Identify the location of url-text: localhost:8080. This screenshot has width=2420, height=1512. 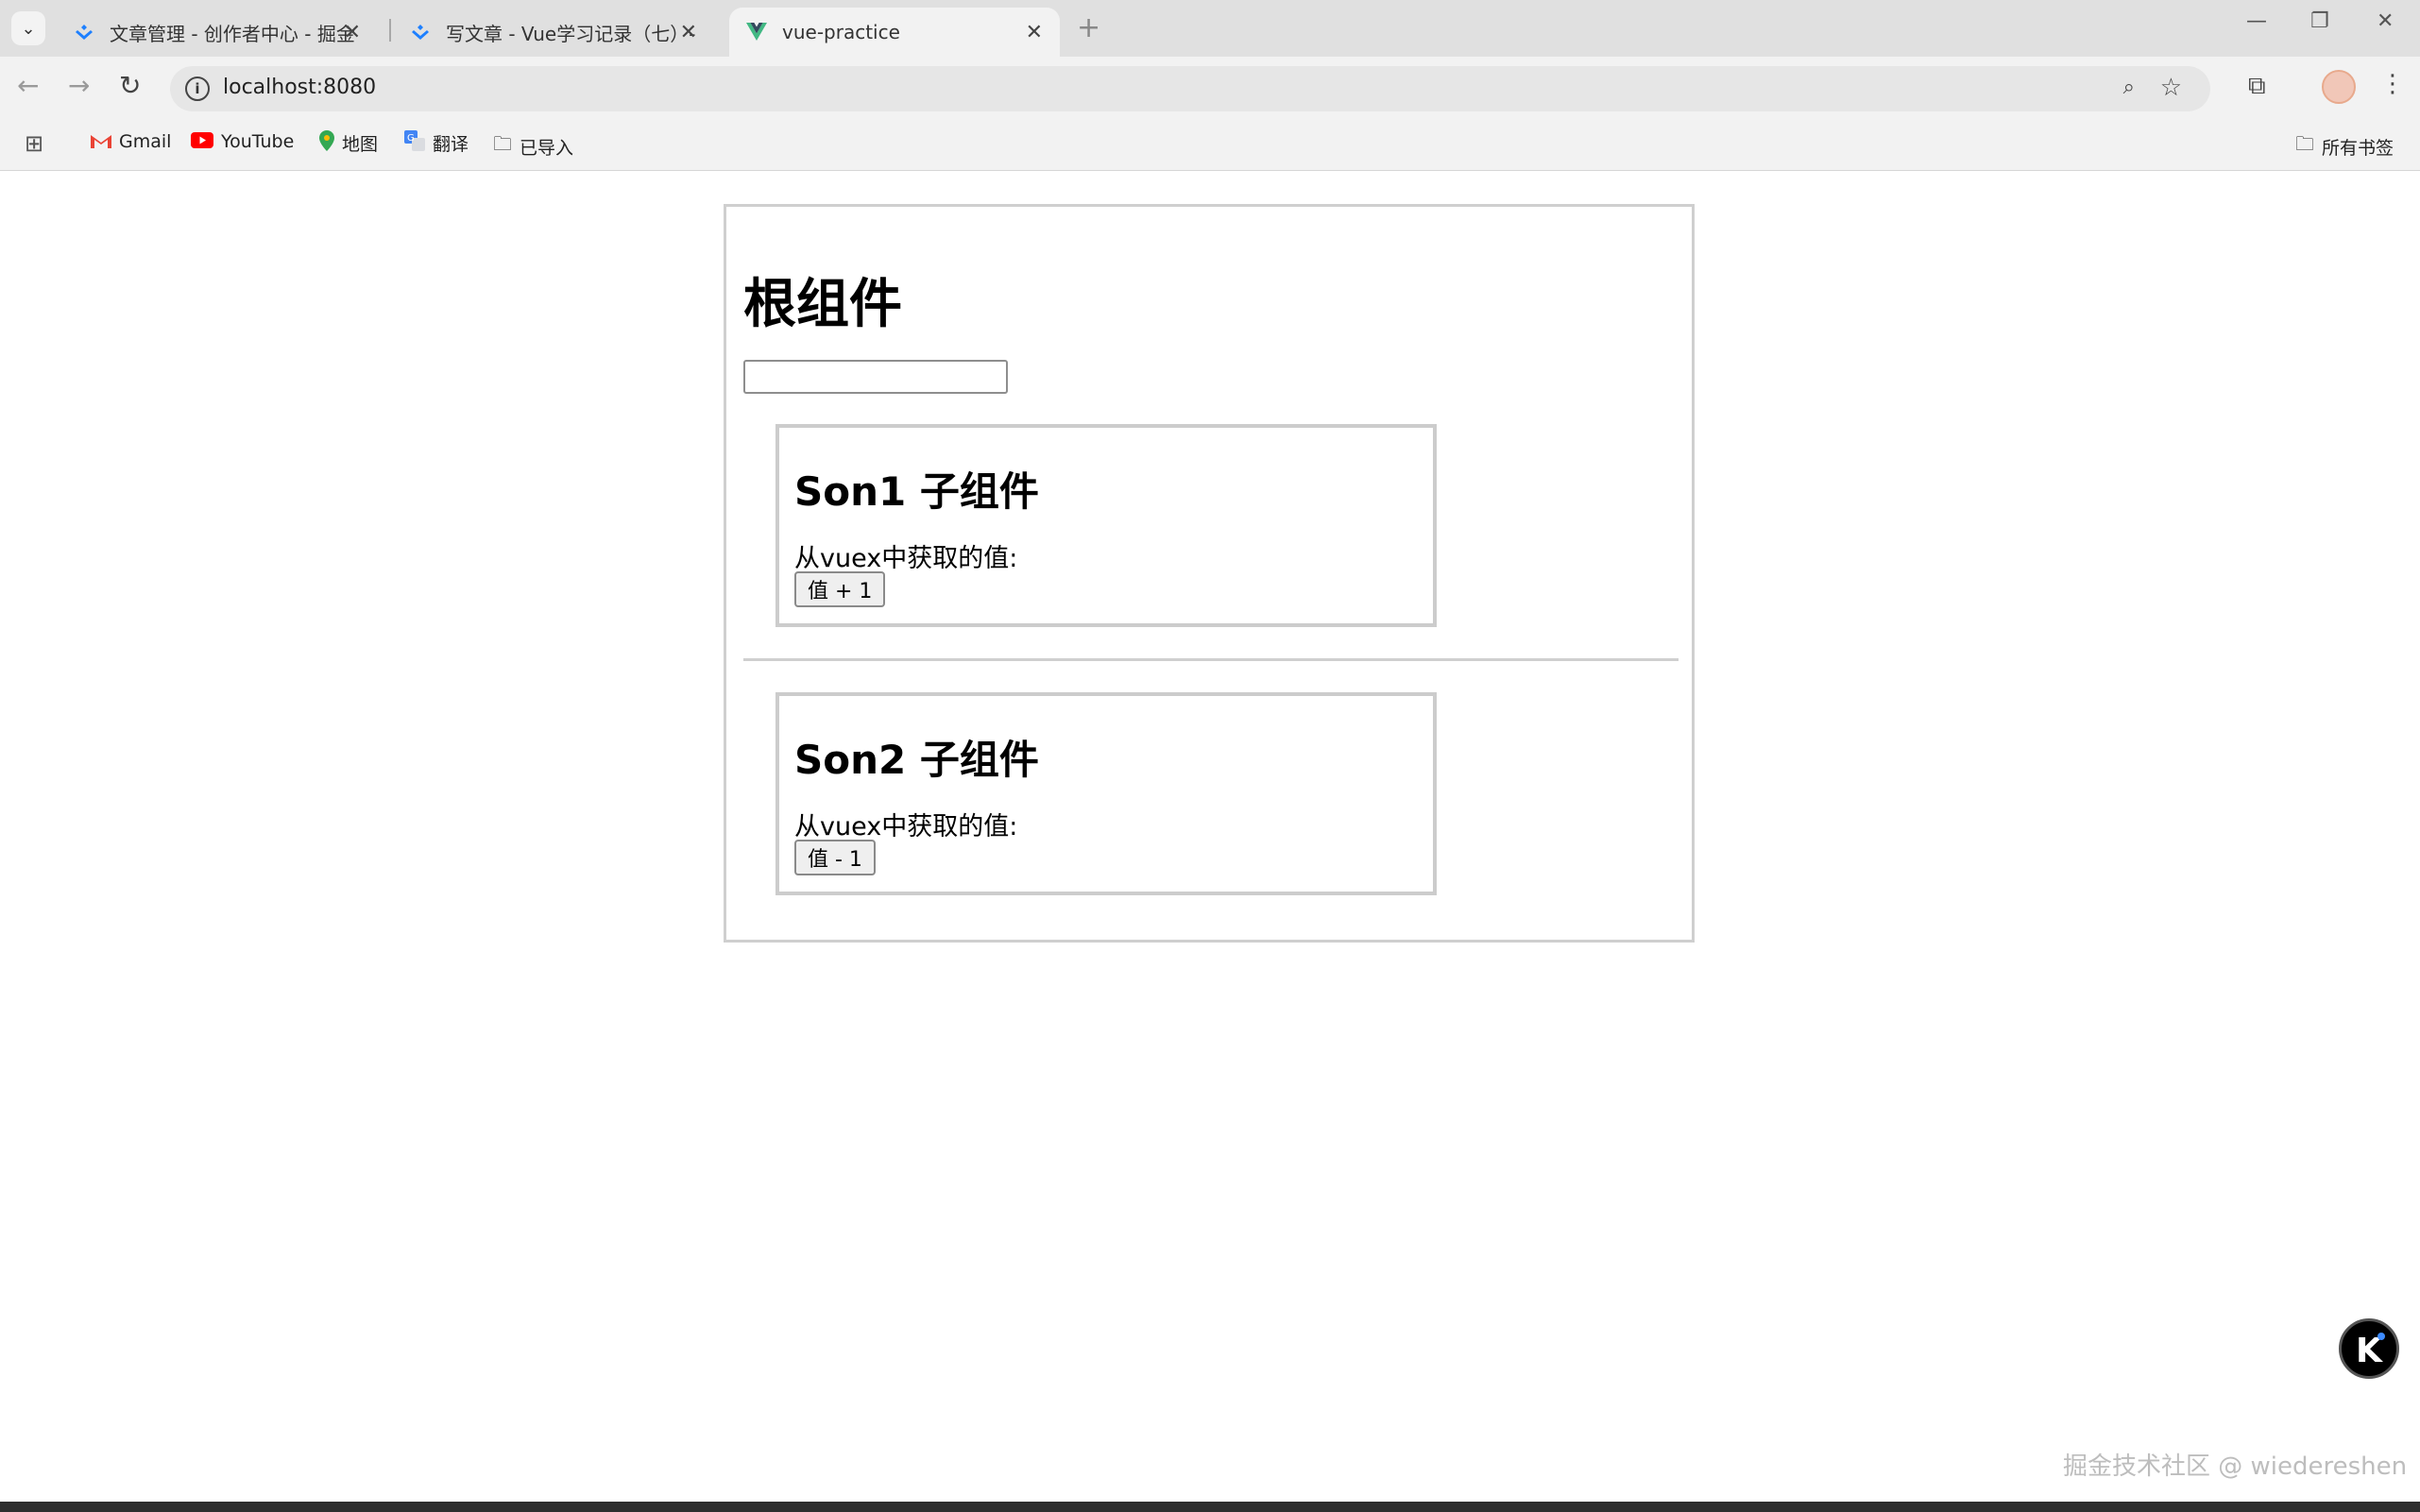
(300, 88).